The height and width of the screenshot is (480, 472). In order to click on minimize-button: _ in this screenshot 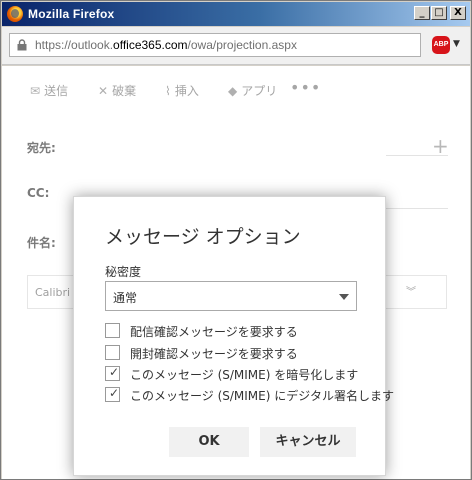, I will do `click(422, 13)`.